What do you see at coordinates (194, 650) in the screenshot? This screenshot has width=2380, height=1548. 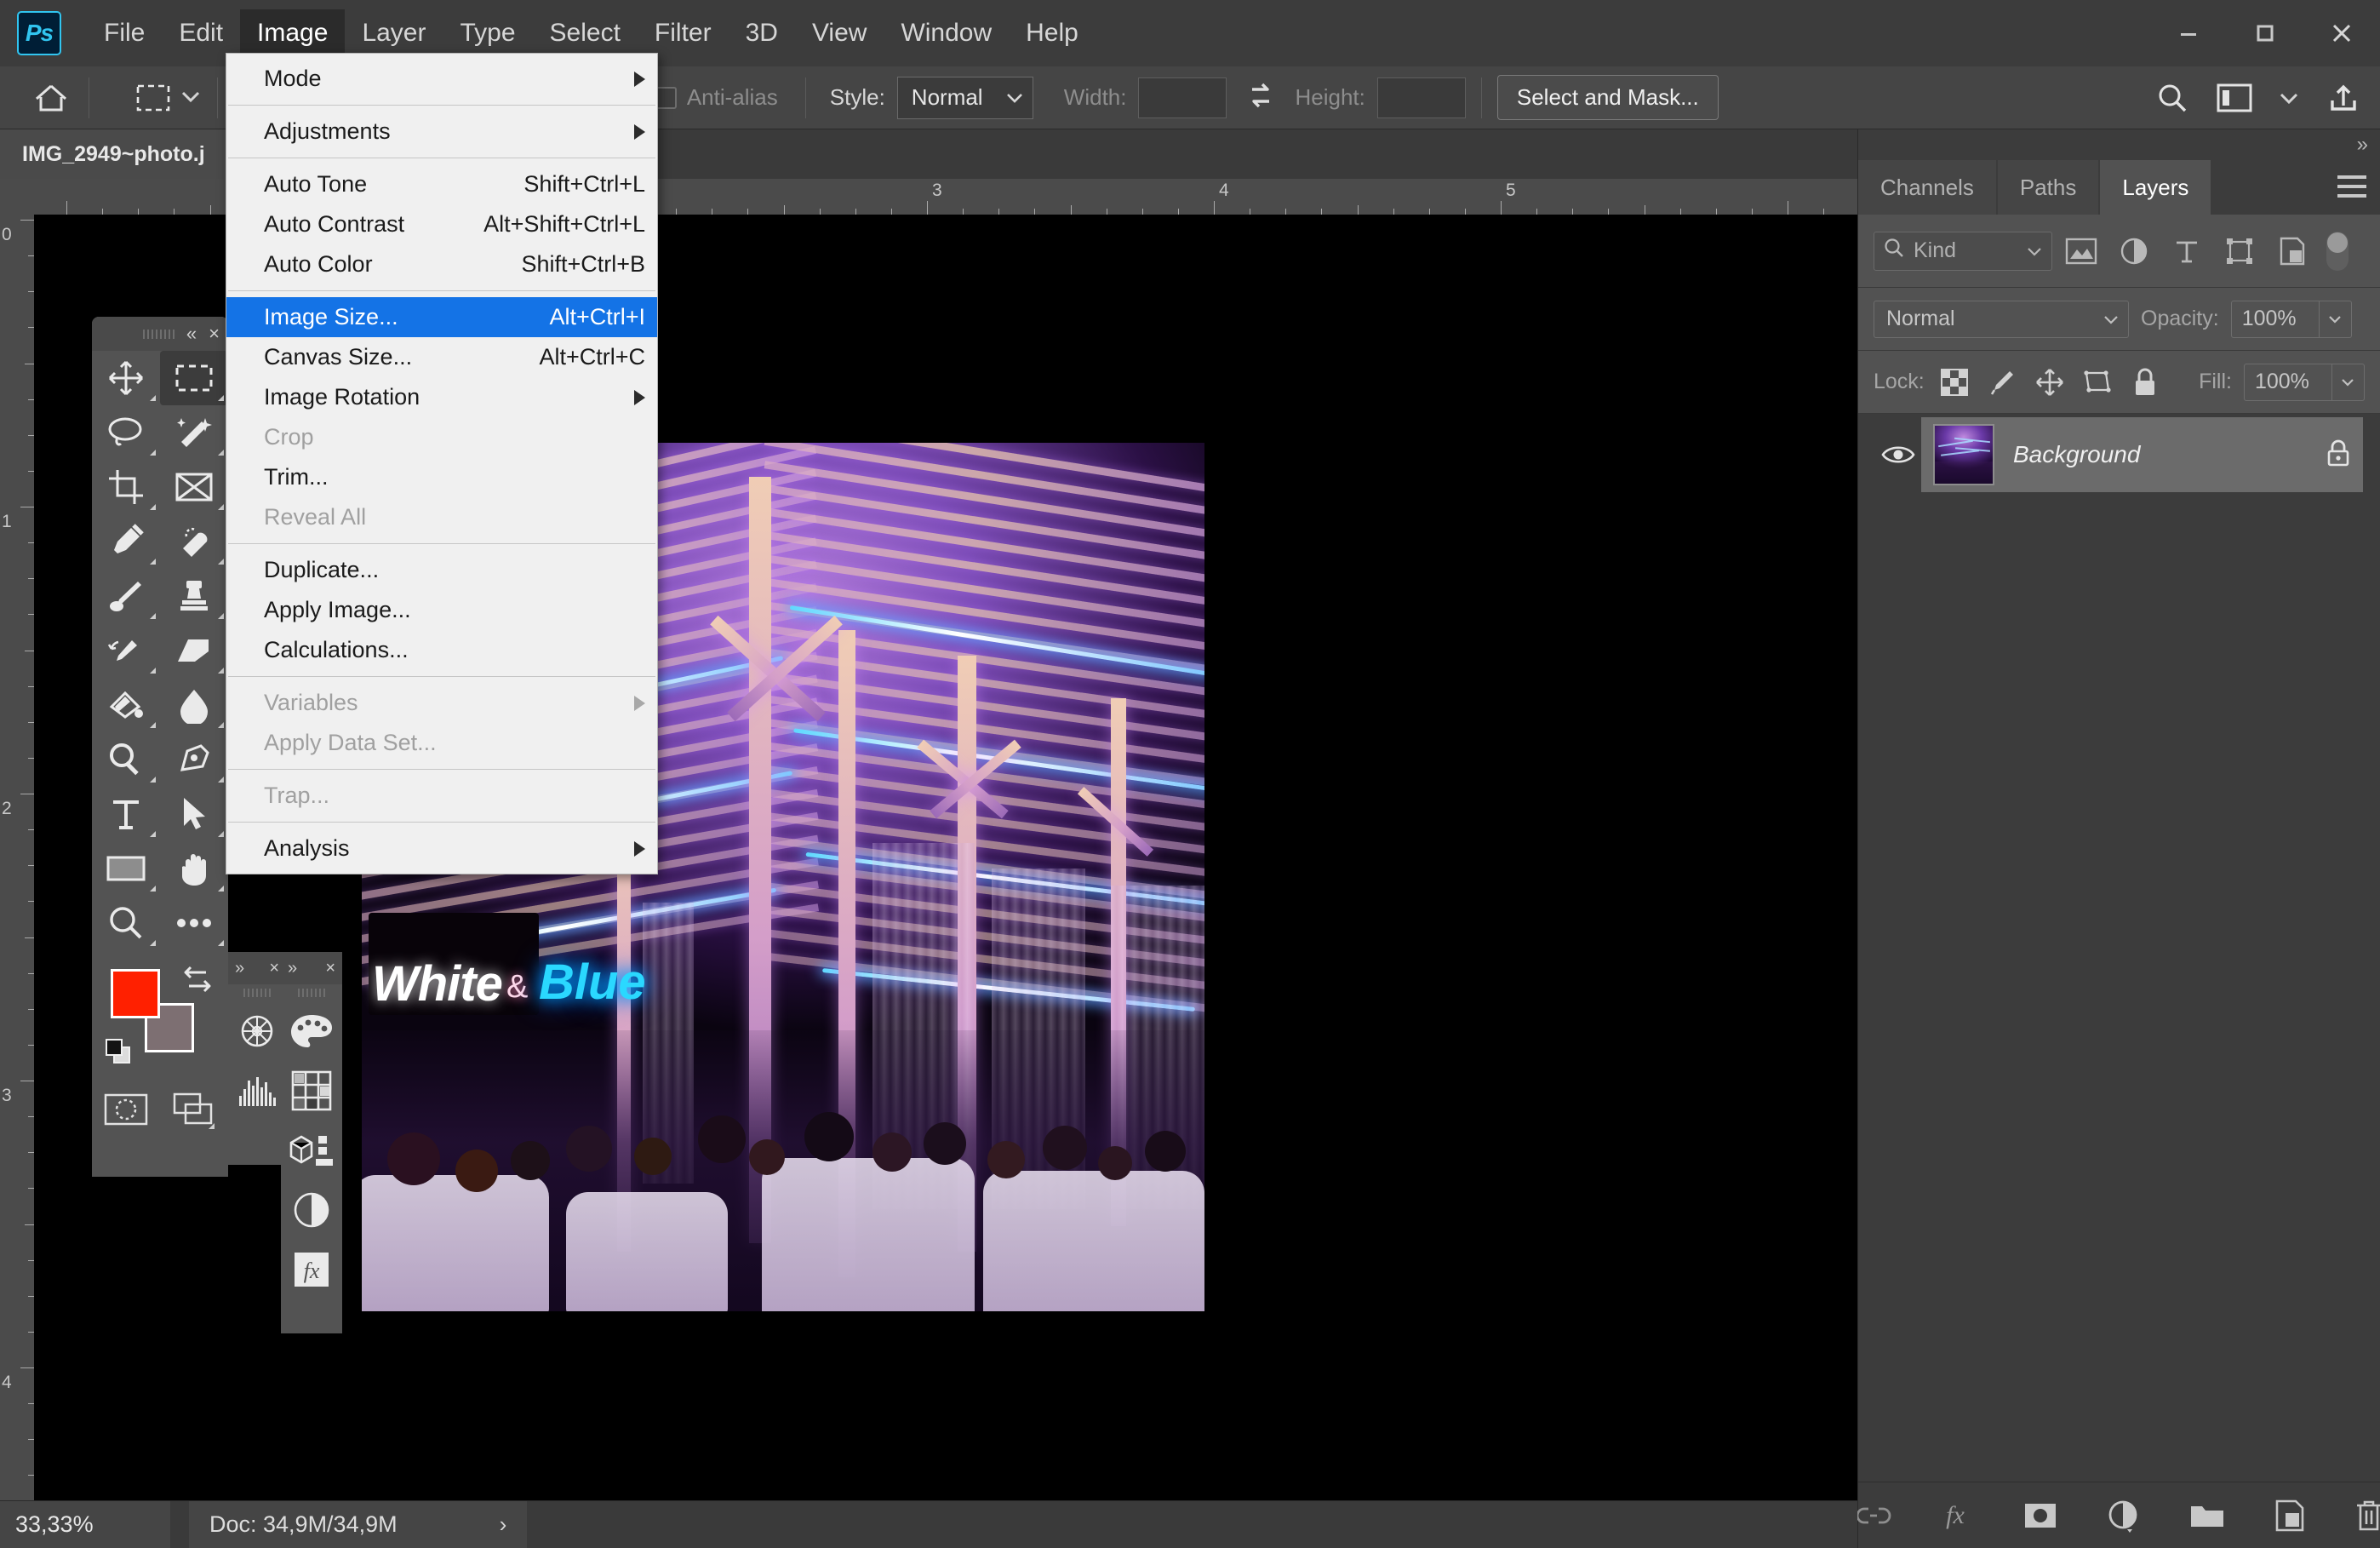 I see `eraser-tool` at bounding box center [194, 650].